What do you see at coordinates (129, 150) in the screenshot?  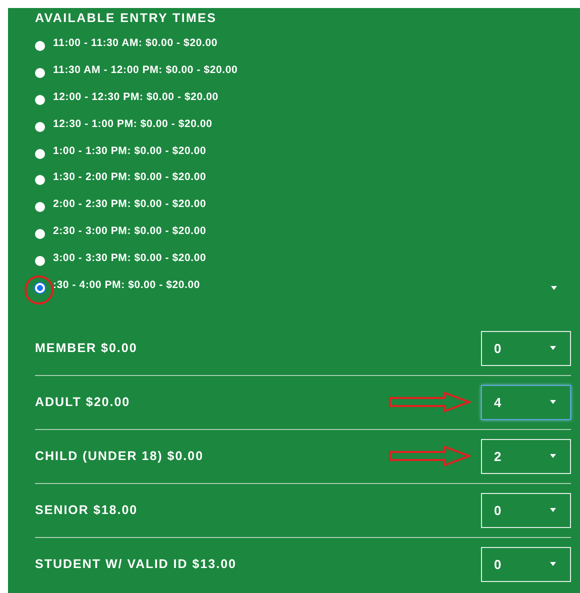 I see `time-slot-label: 1:00 - 1:30 PM: $0.00 - $20.00` at bounding box center [129, 150].